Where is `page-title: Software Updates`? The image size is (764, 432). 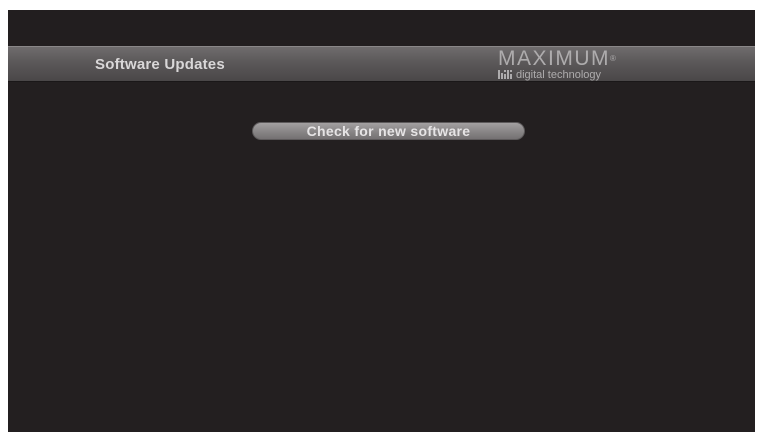
page-title: Software Updates is located at coordinates (160, 64).